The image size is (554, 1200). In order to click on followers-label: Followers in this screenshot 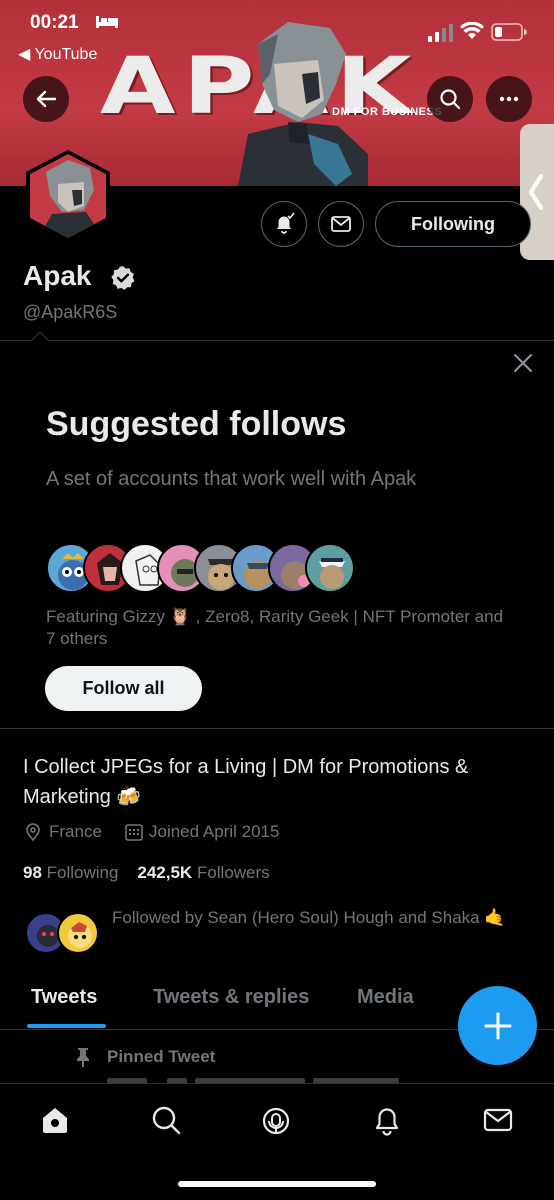, I will do `click(233, 872)`.